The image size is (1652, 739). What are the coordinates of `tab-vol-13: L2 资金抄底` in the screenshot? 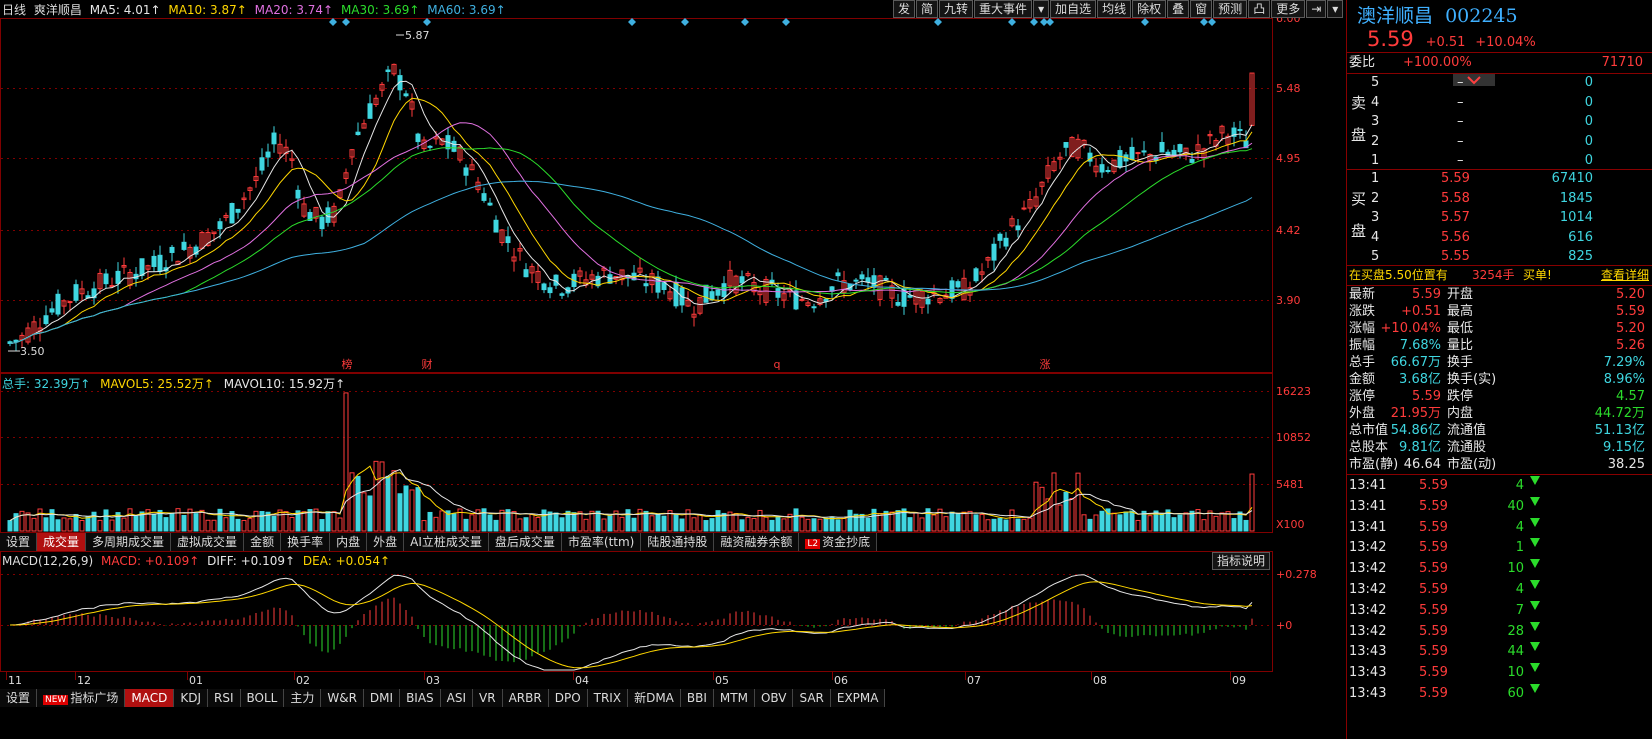 It's located at (838, 542).